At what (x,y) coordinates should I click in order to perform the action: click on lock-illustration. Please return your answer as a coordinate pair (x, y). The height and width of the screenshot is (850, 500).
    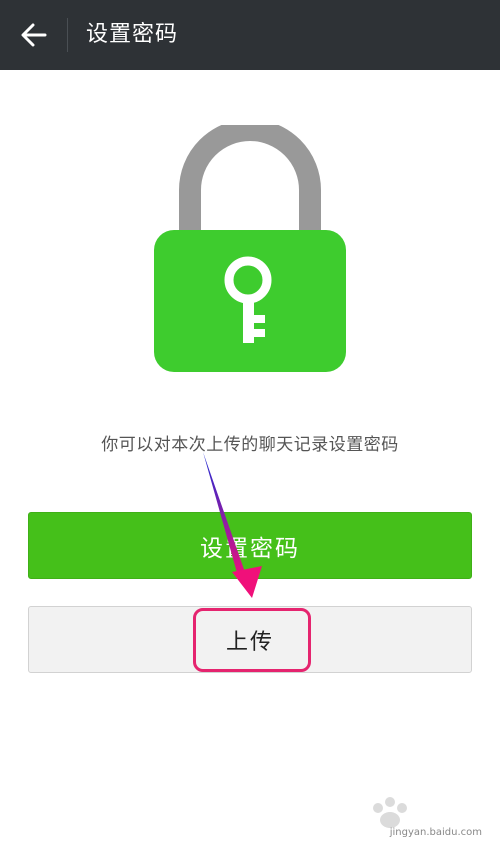
    Looking at the image, I should click on (250, 247).